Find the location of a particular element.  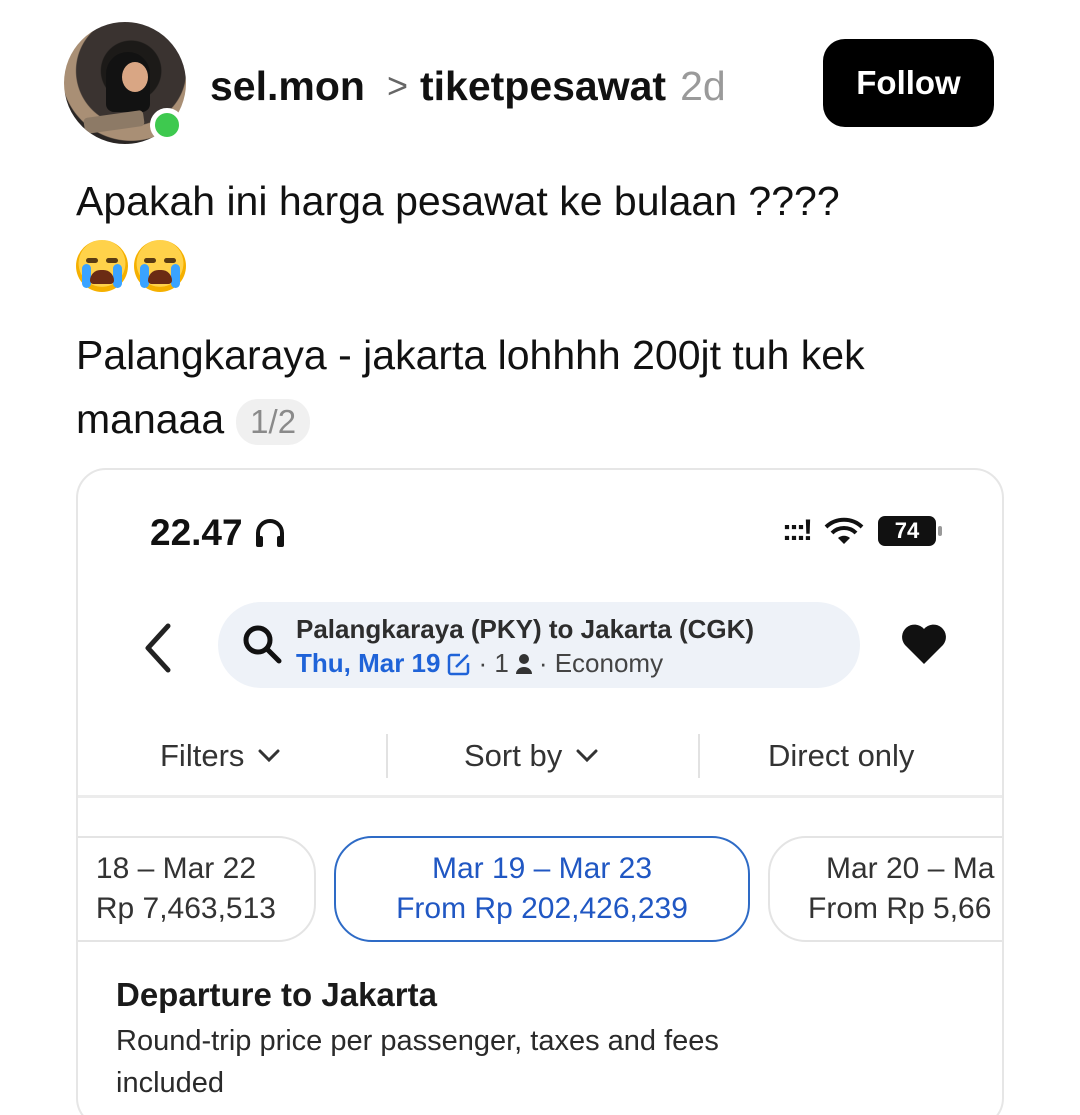

person-icon is located at coordinates (523, 663).